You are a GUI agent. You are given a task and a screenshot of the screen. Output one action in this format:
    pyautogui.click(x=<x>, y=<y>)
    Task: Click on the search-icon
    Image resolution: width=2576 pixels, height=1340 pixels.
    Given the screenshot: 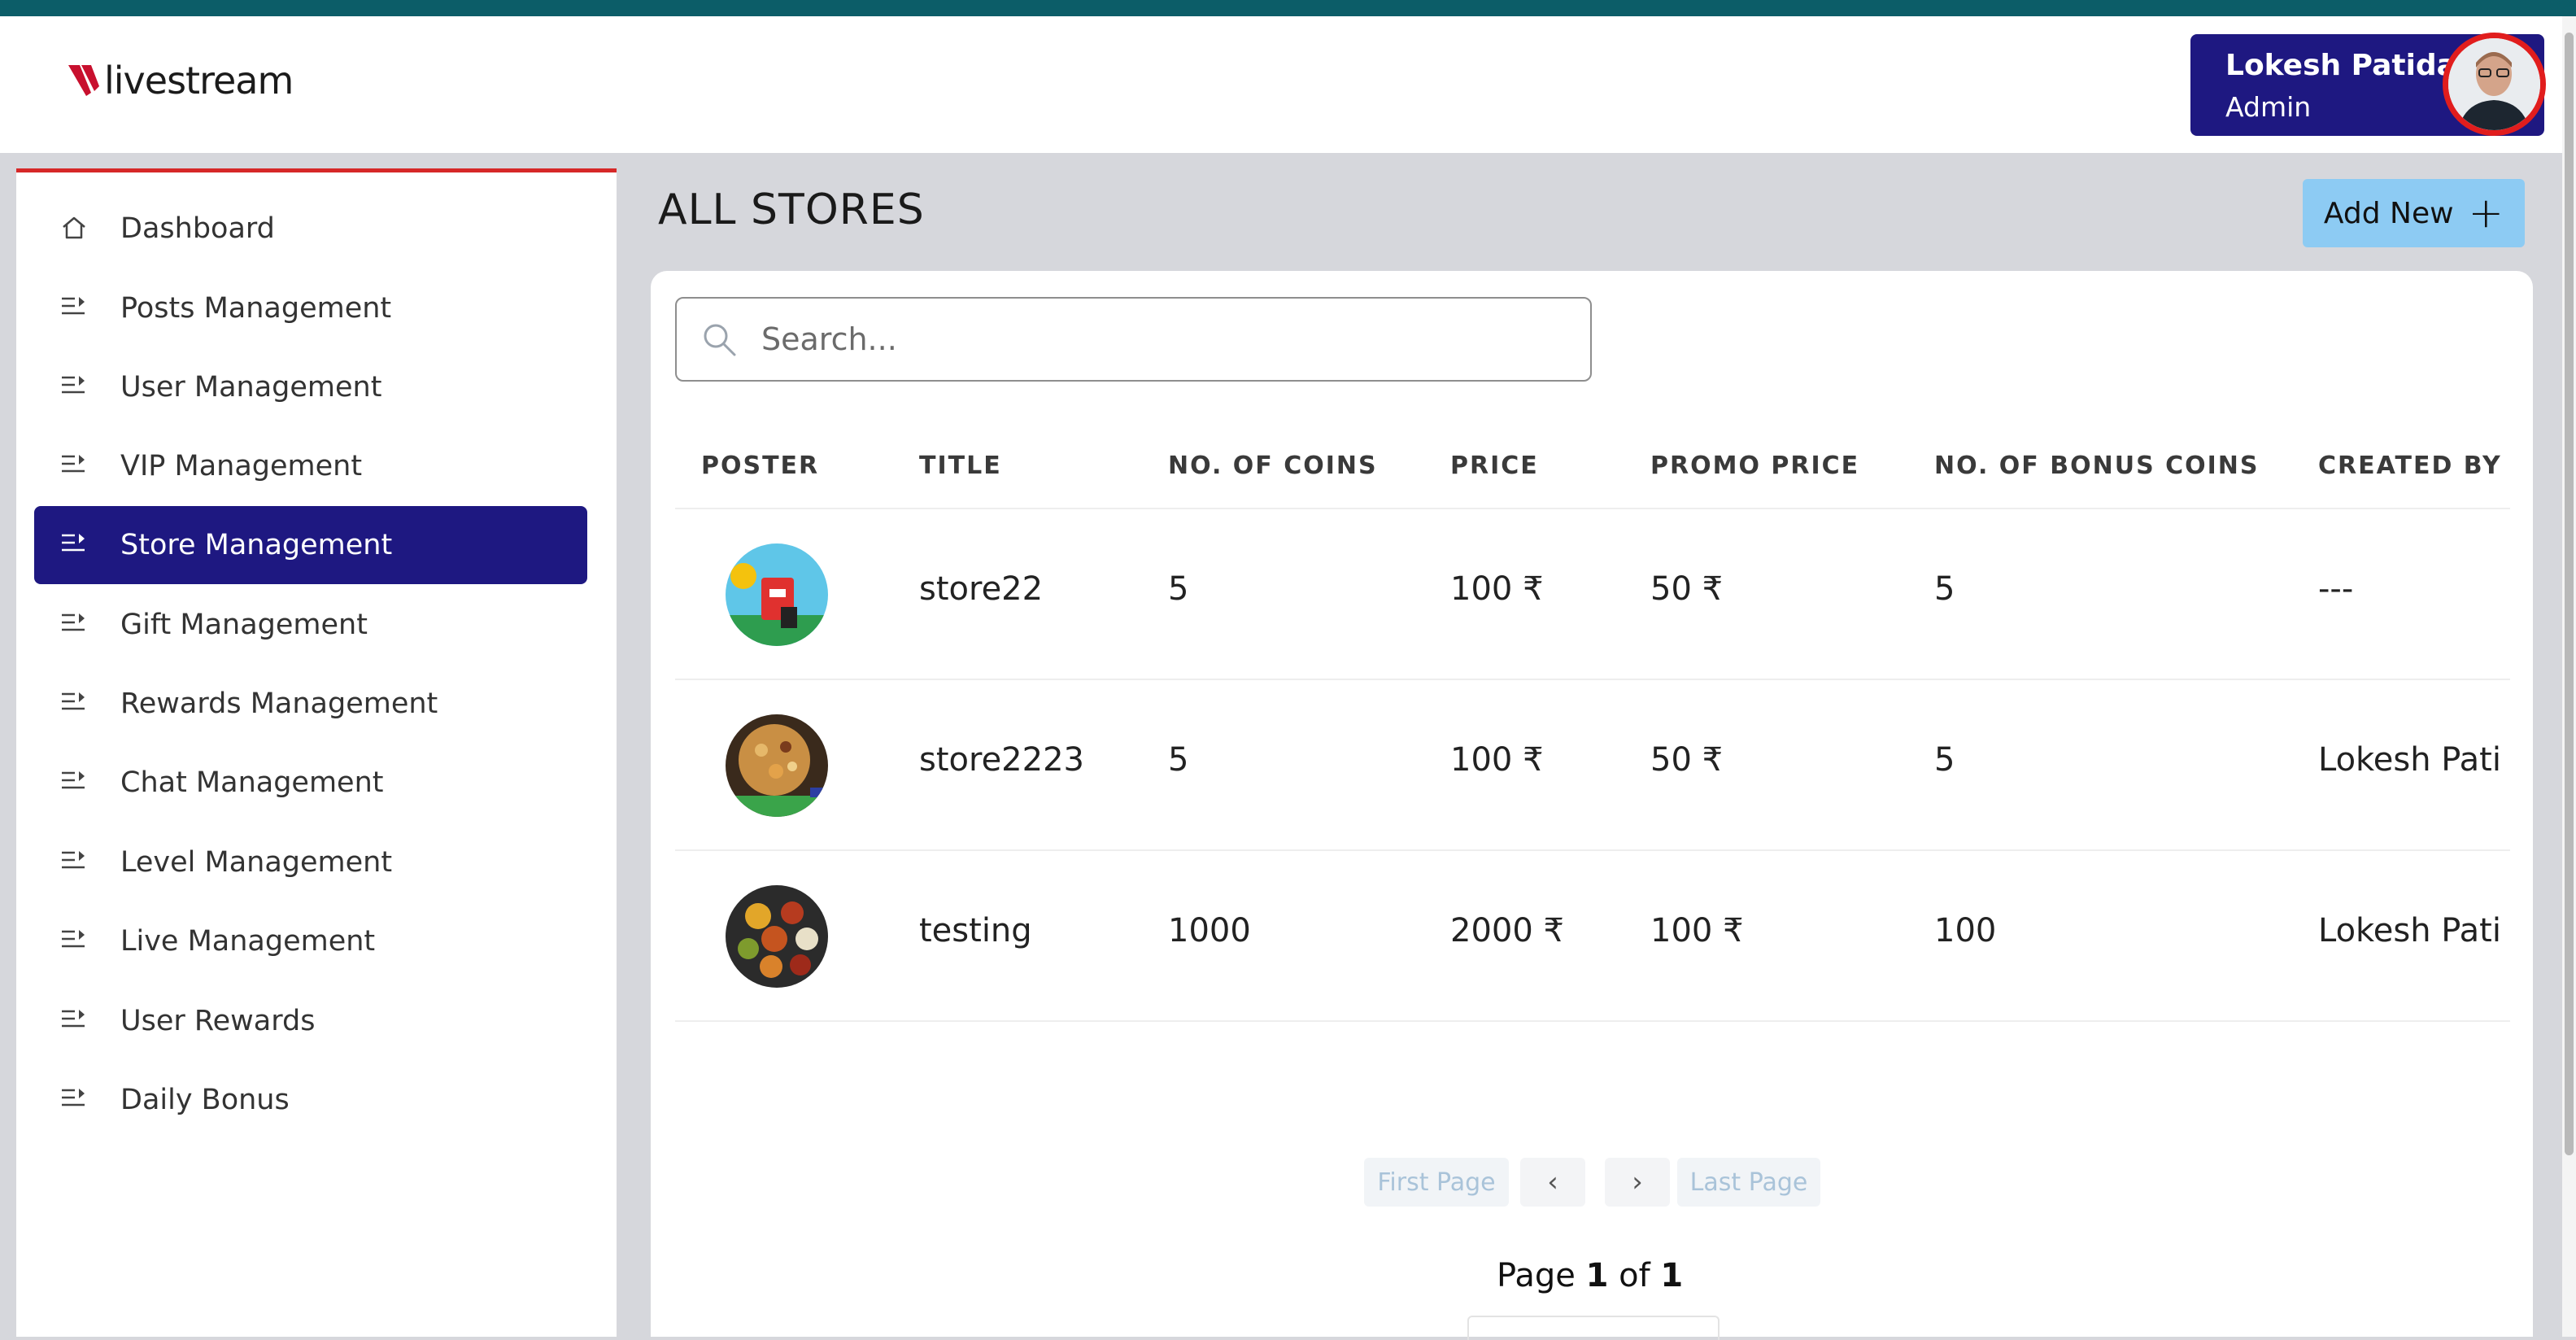 What is the action you would take?
    pyautogui.click(x=720, y=340)
    